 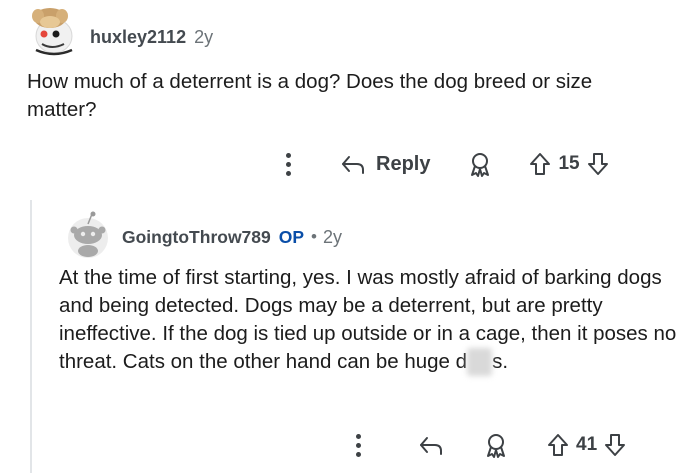 I want to click on comment-author: huxley2112, so click(x=138, y=37).